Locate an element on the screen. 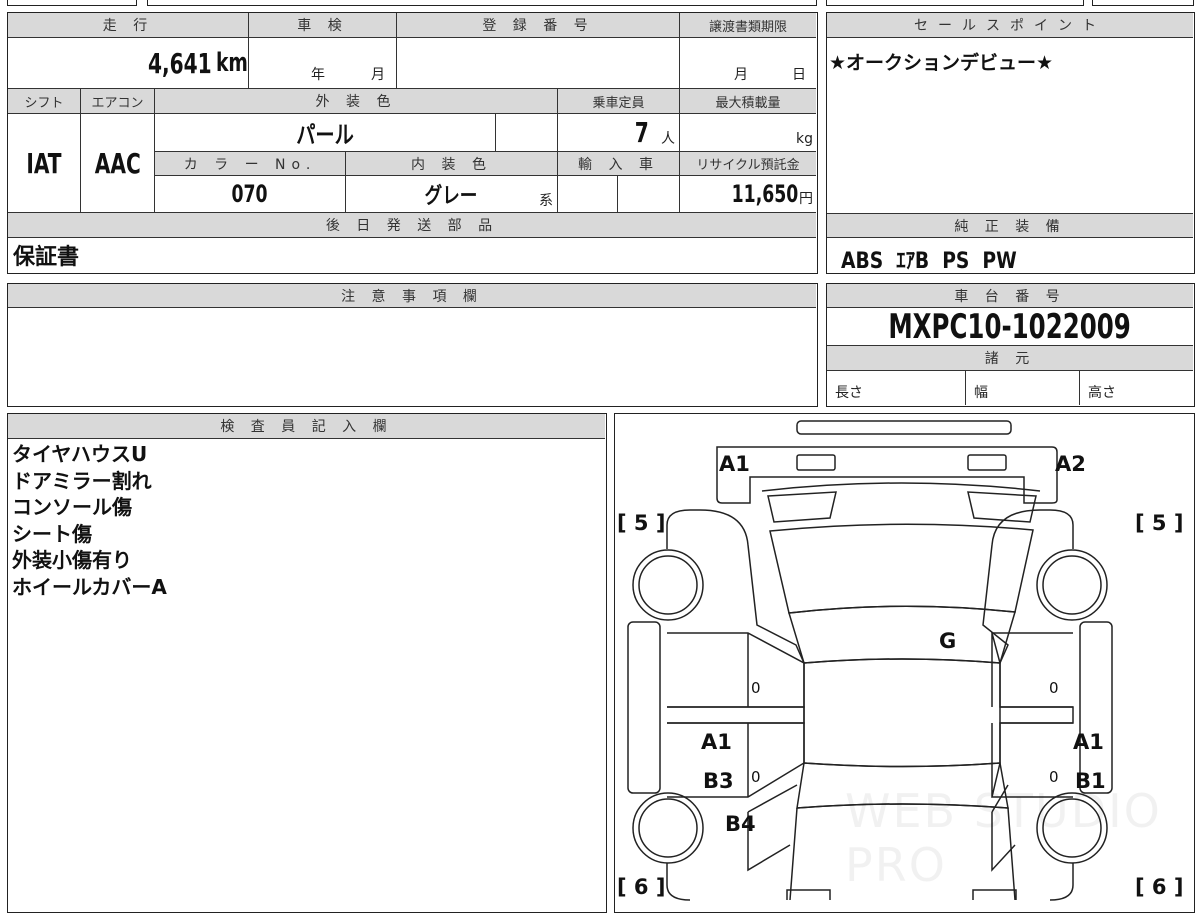 The height and width of the screenshot is (913, 1200). interior-color-cell: グレー 系 is located at coordinates (452, 194).